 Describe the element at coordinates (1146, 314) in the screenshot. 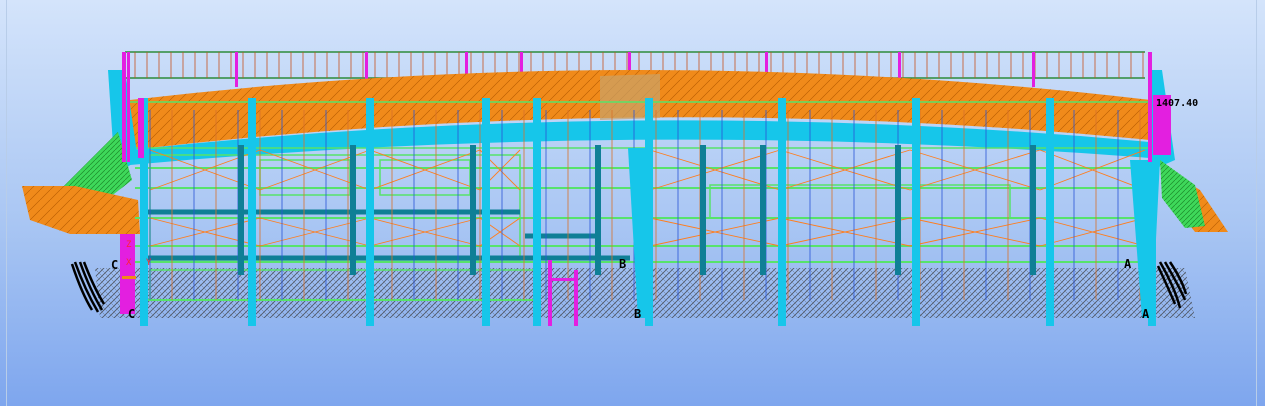

I see `grid-label-a-lower: A` at that location.